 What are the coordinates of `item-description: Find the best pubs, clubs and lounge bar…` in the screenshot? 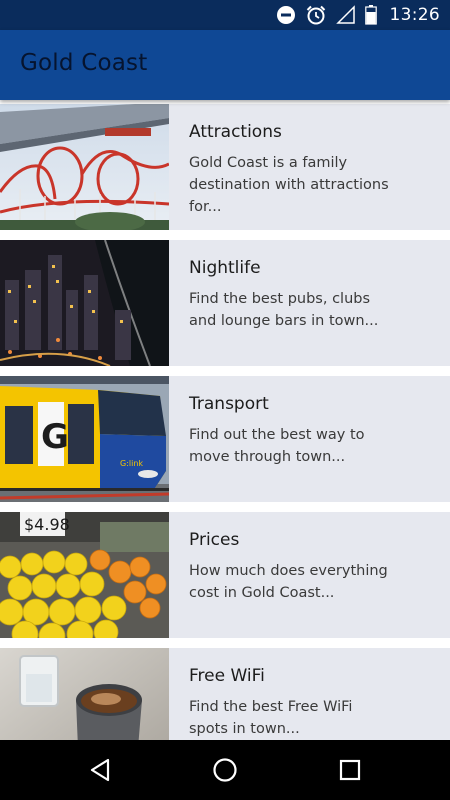 It's located at (284, 310).